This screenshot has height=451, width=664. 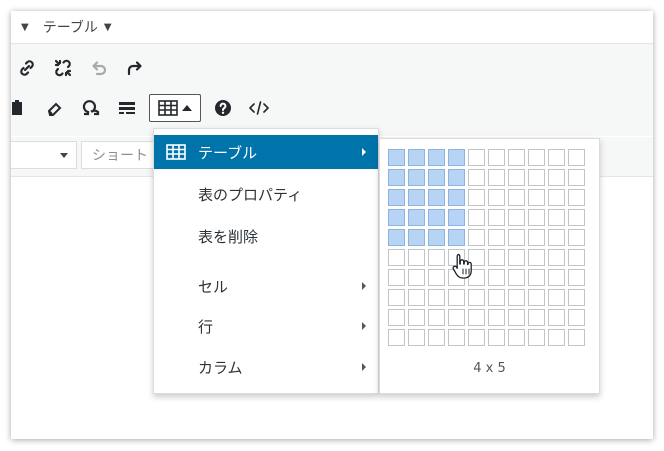 I want to click on paste-text-button, so click(x=22, y=108).